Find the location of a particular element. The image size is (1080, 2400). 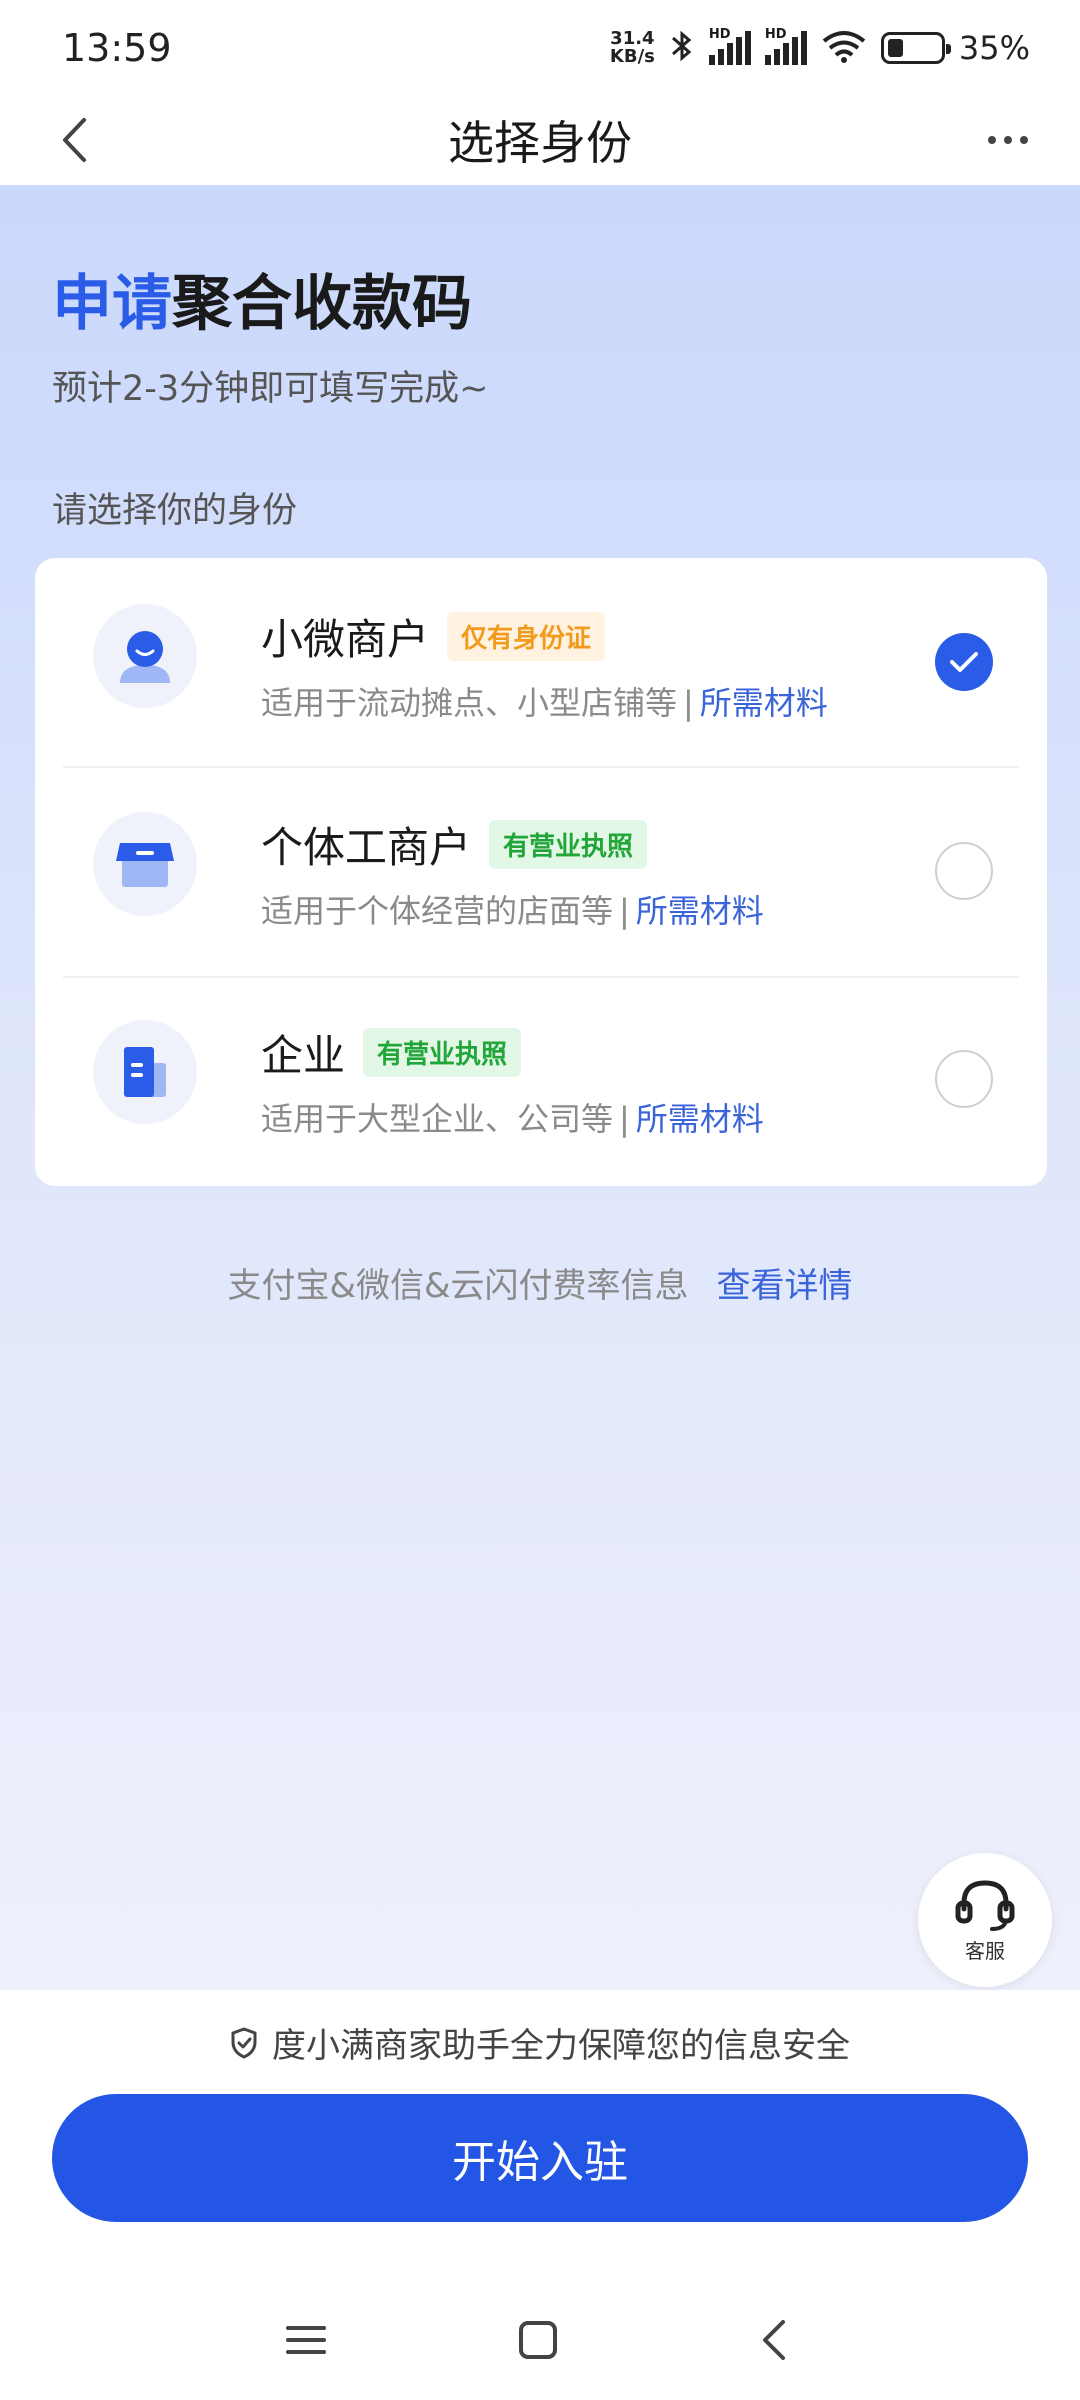

home-button is located at coordinates (538, 2340).